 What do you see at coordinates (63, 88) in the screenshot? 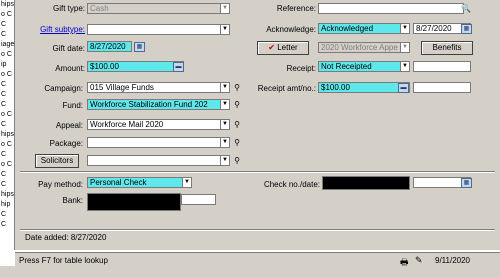
I see `campaign-label: Campaign:` at bounding box center [63, 88].